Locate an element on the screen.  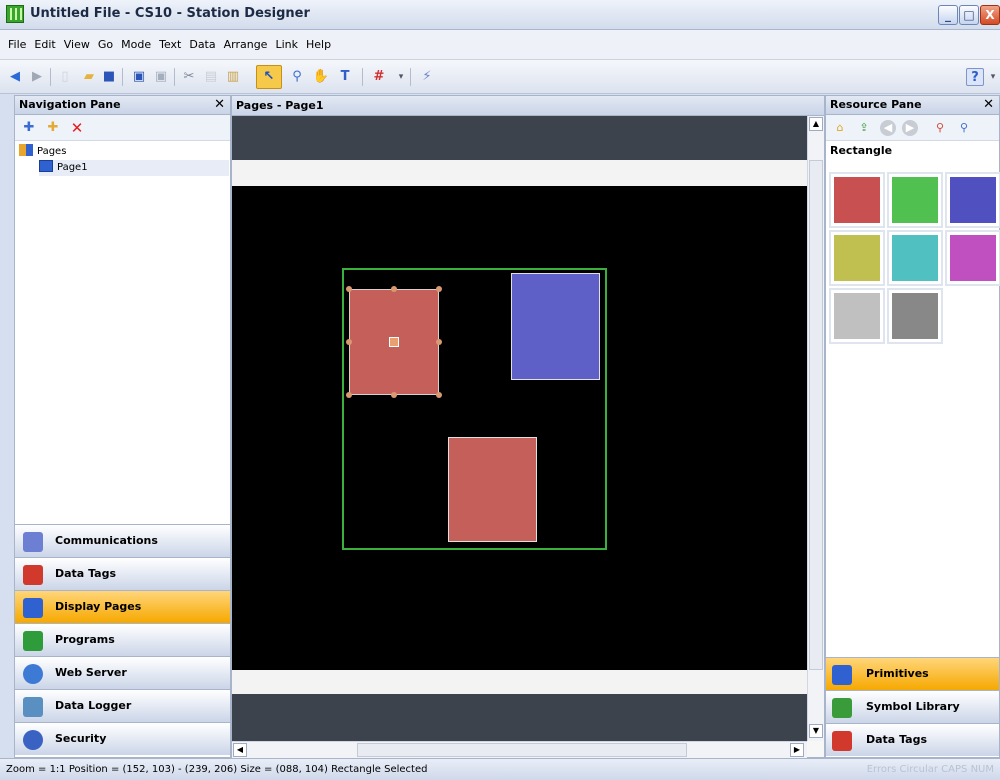
minimize-button: _ is located at coordinates (948, 15).